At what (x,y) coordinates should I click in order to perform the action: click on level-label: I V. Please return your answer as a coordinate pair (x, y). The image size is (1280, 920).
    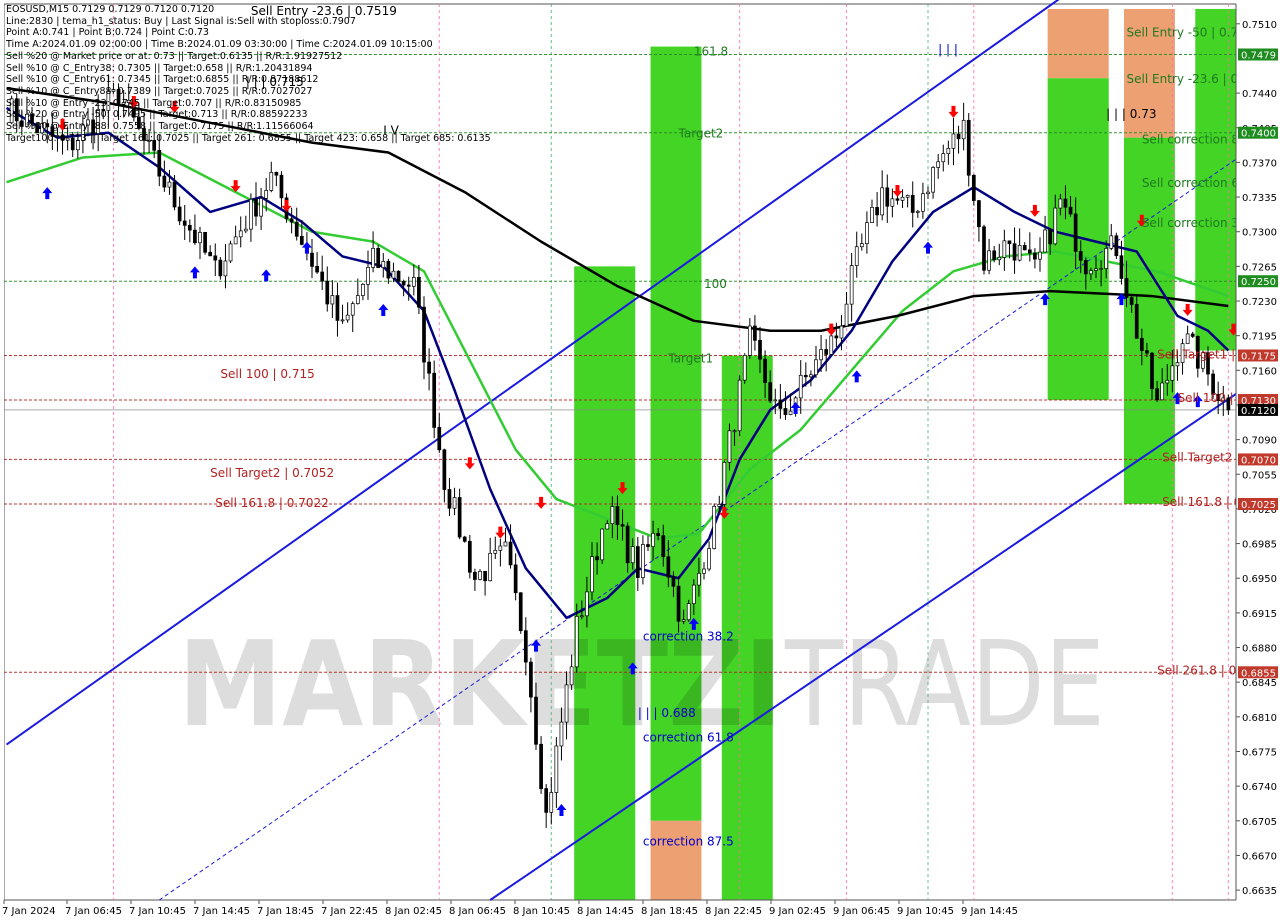
    Looking at the image, I should click on (391, 131).